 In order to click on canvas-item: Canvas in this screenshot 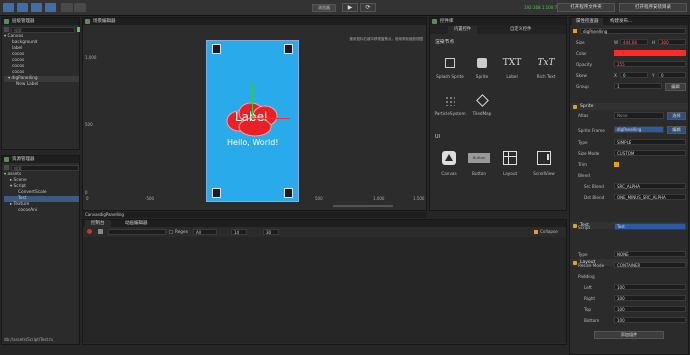, I will do `click(449, 163)`.